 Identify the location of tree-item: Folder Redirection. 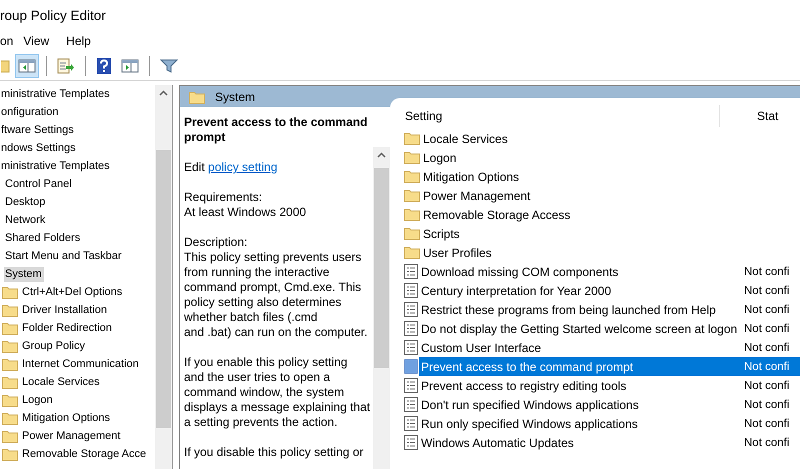
(67, 328).